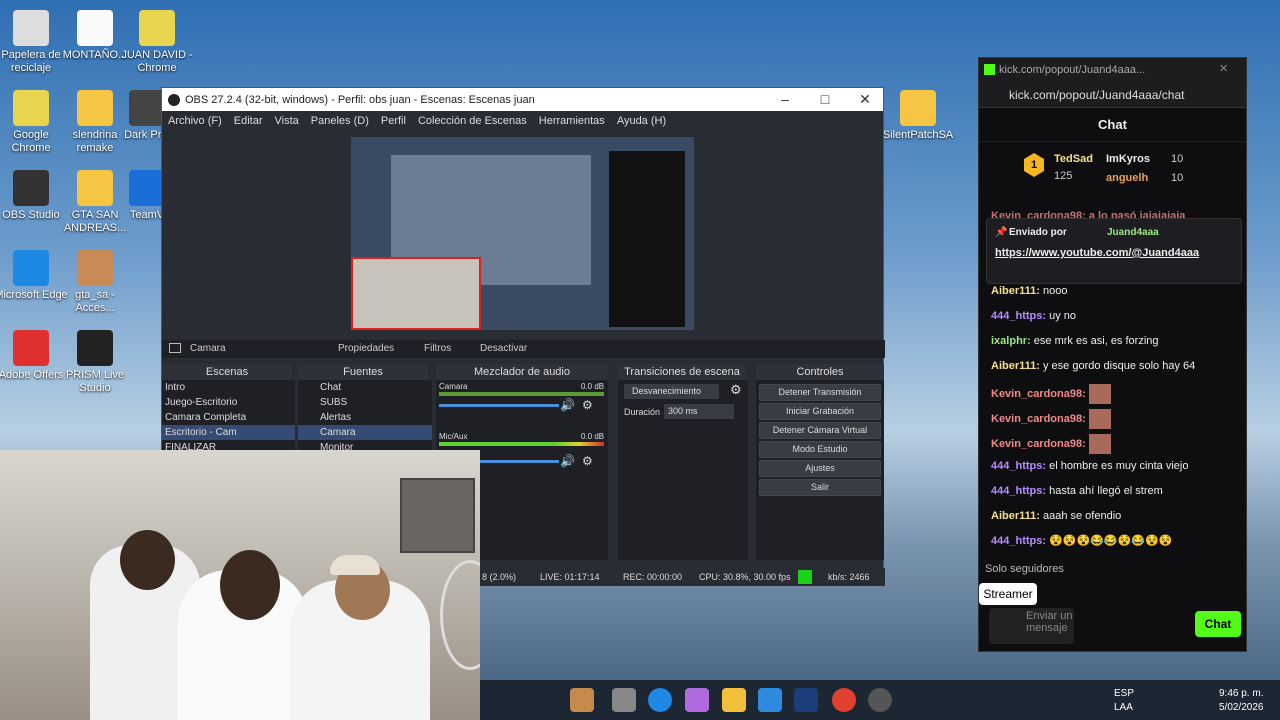 The width and height of the screenshot is (1280, 720). What do you see at coordinates (522, 372) in the screenshot?
I see `mixer-header: Mezclador de audio` at bounding box center [522, 372].